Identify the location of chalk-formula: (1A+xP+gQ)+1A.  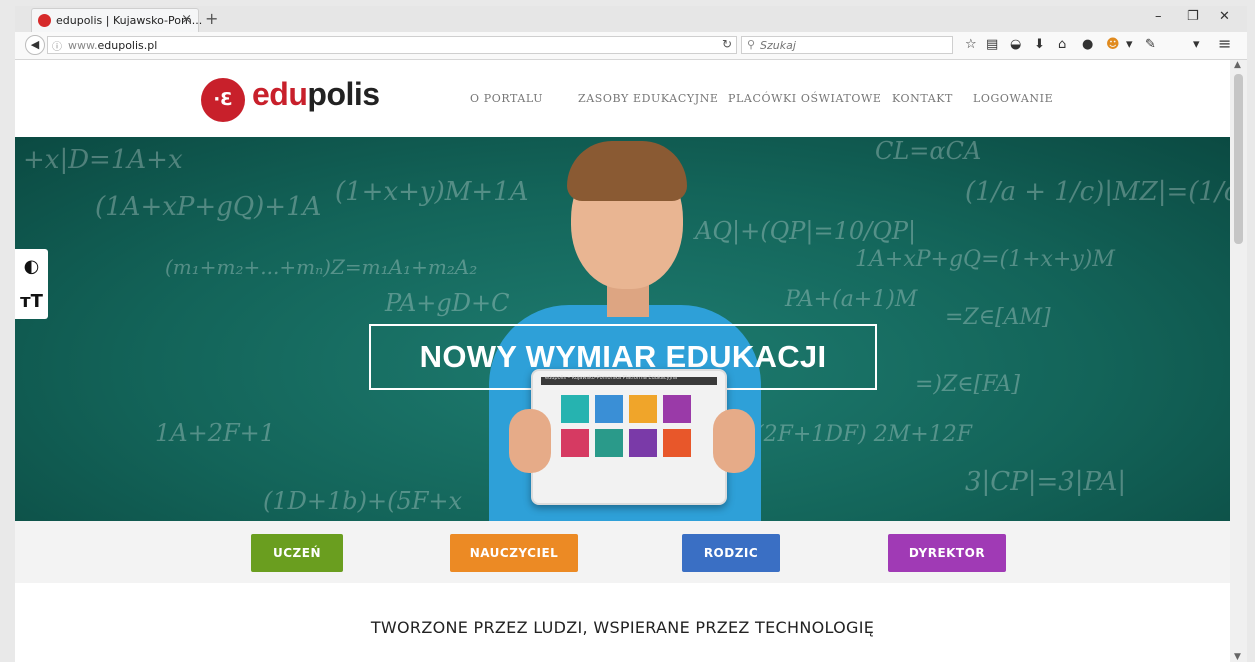
(208, 207).